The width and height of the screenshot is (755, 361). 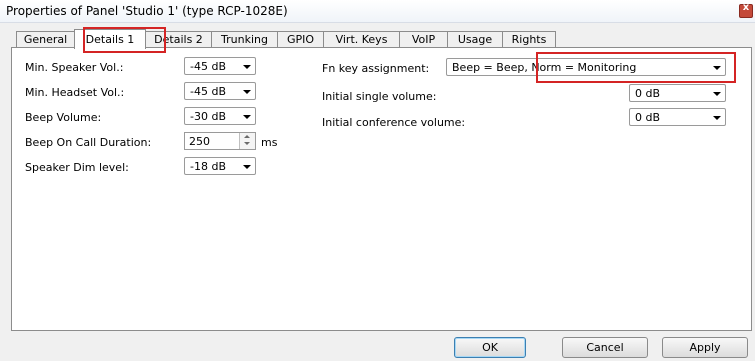 I want to click on tab-details-1: Details 1, so click(x=110, y=39).